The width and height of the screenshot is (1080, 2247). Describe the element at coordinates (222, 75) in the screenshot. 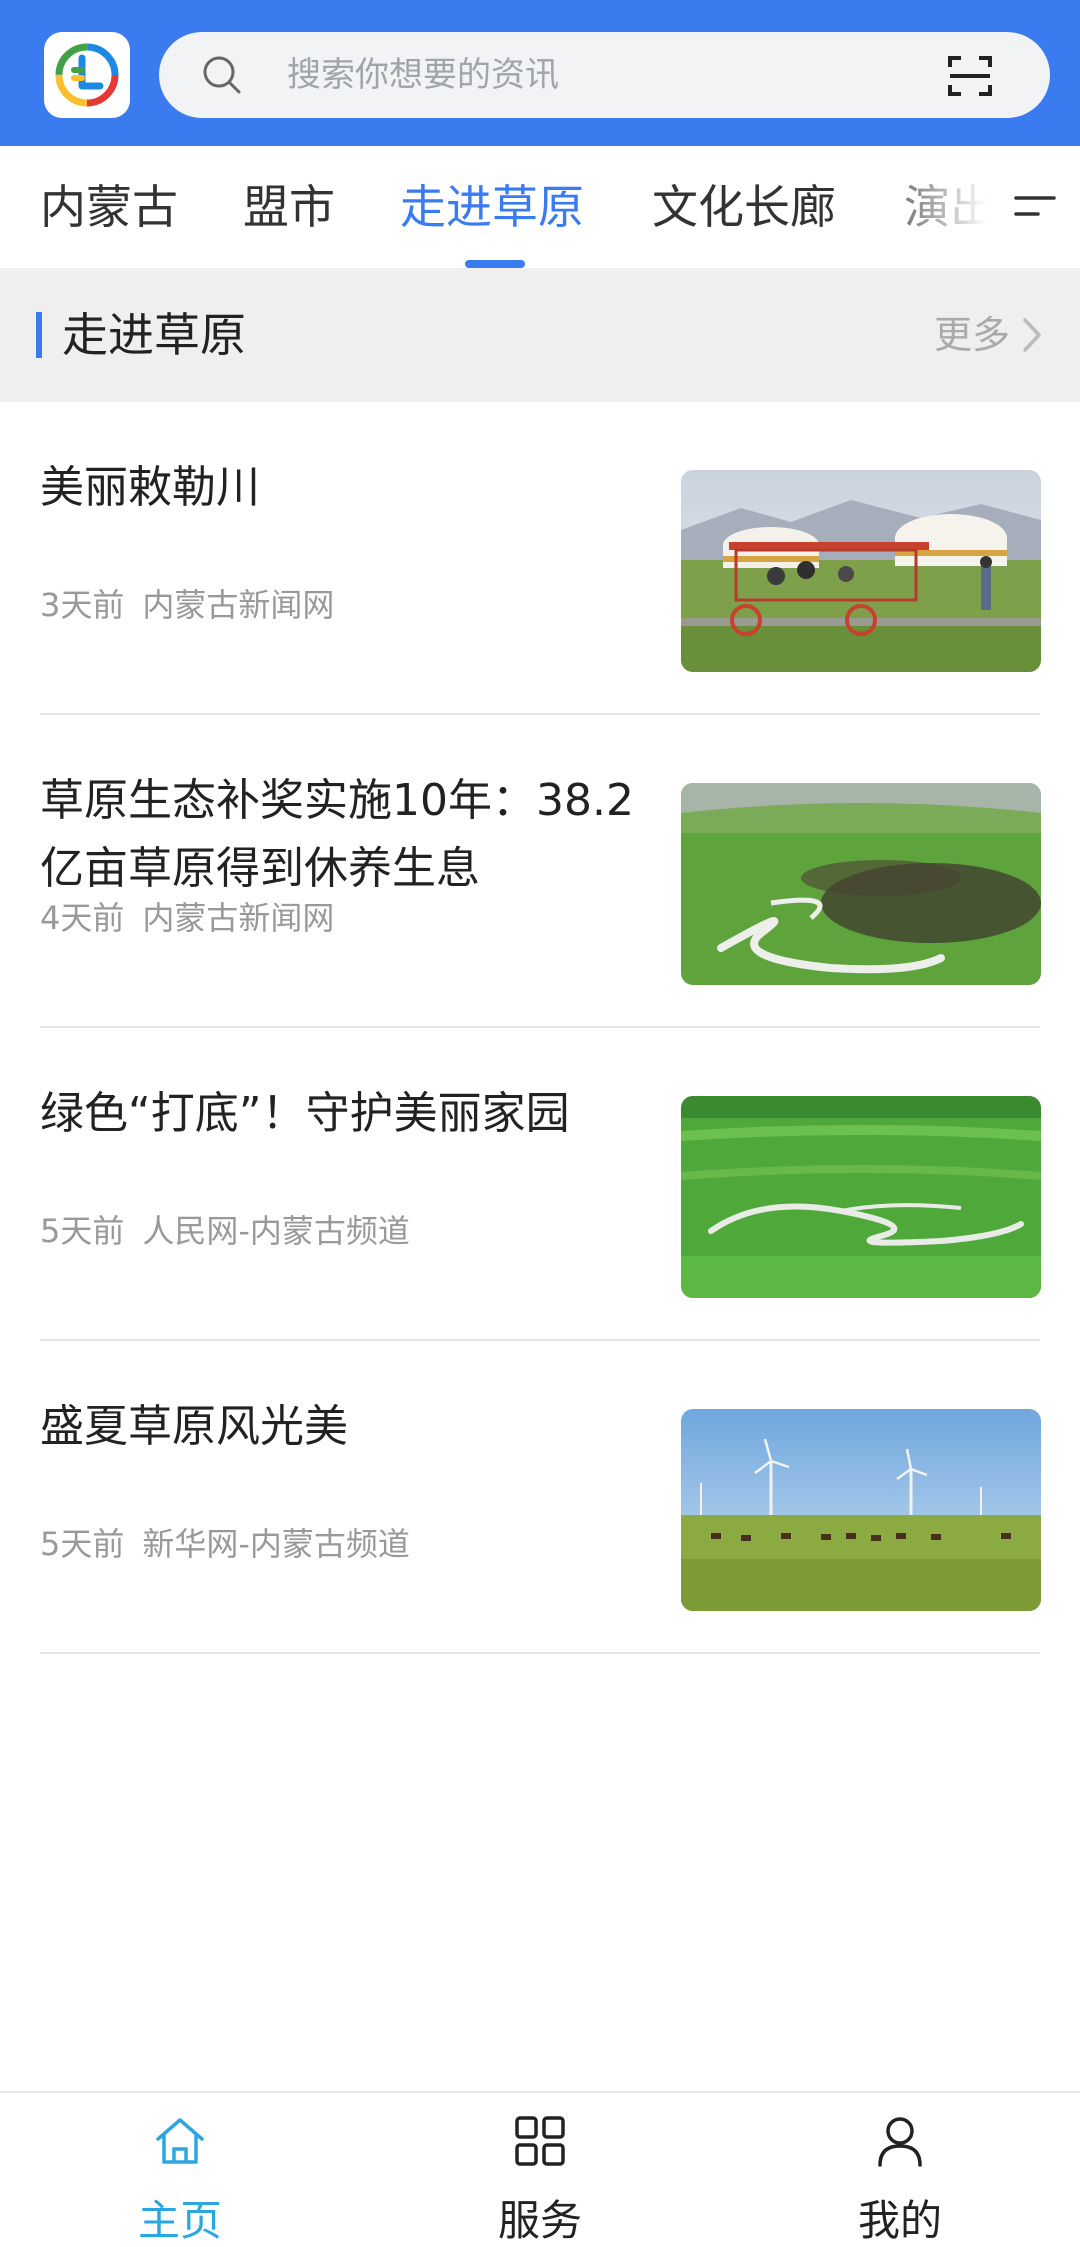

I see `search-icon` at that location.